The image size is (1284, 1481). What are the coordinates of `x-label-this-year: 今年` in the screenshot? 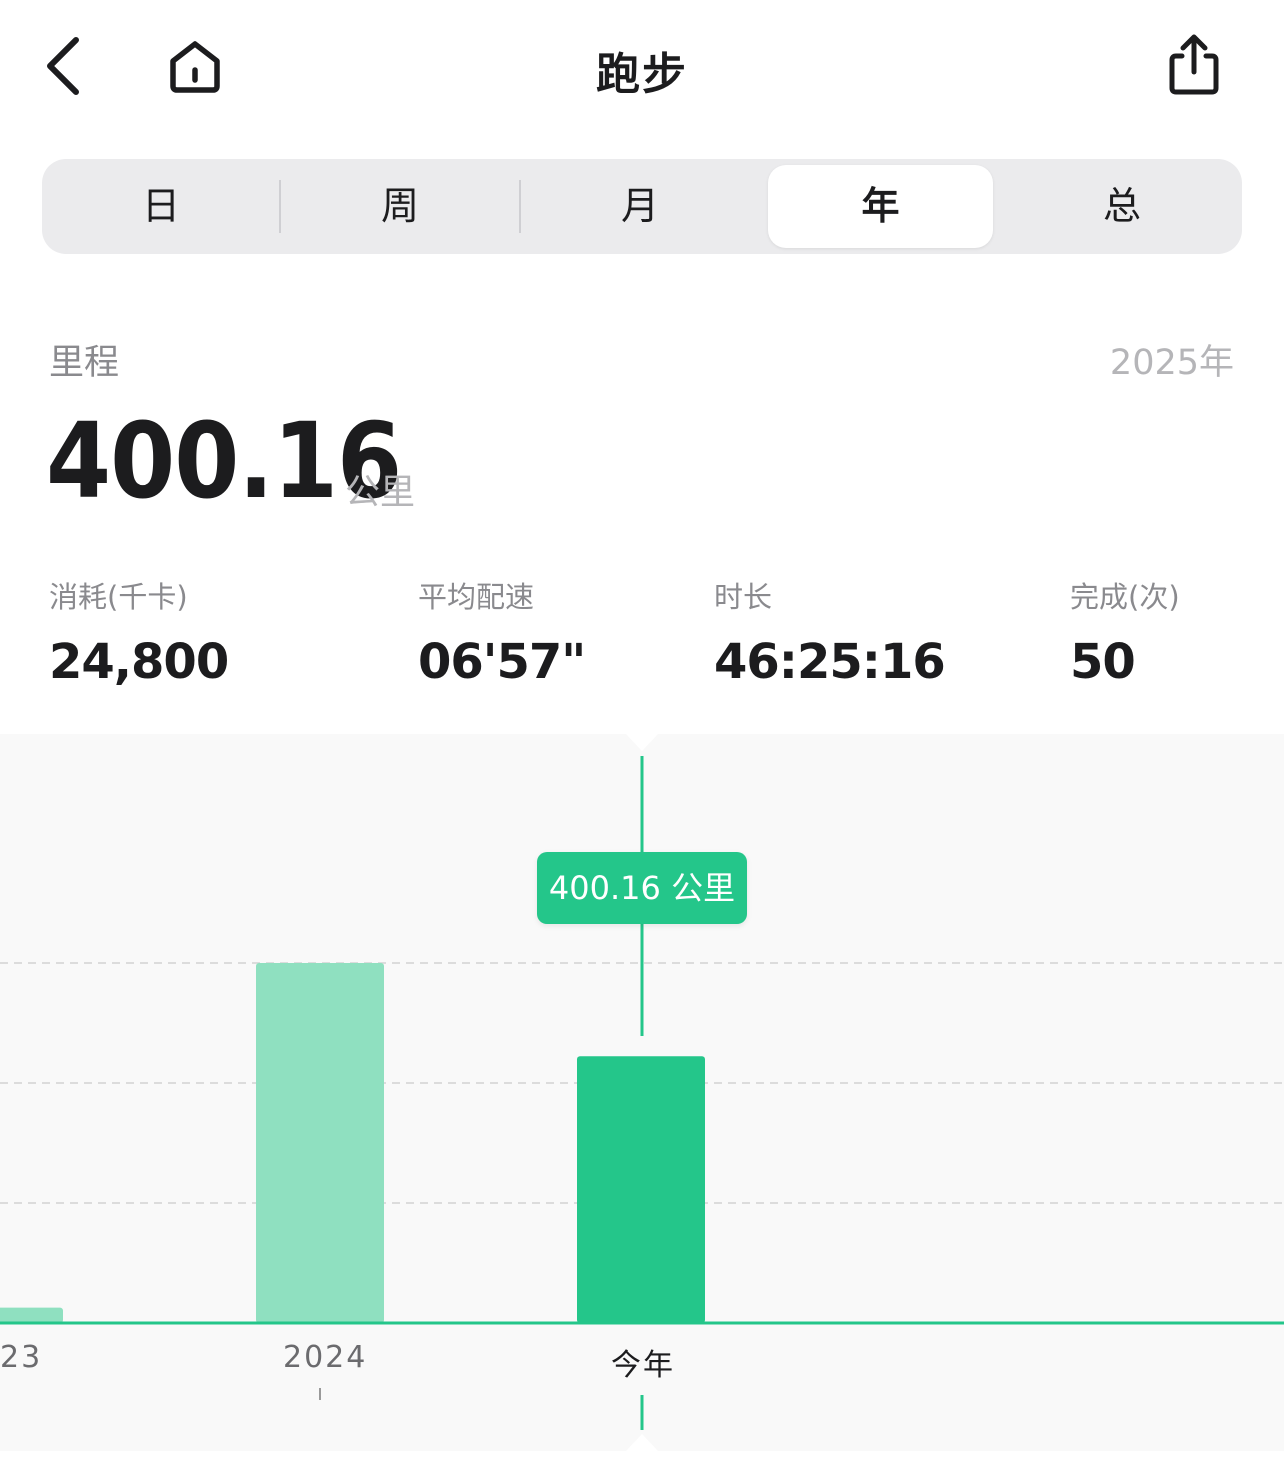 It's located at (643, 1365).